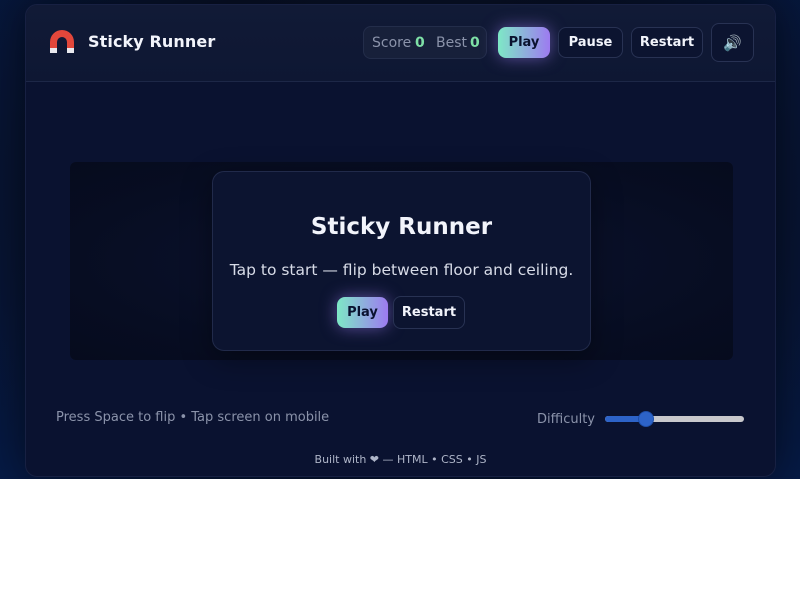 The width and height of the screenshot is (800, 600). Describe the element at coordinates (400, 459) in the screenshot. I see `footer-credit: Built with ❤ — HTML • CSS • JS` at that location.